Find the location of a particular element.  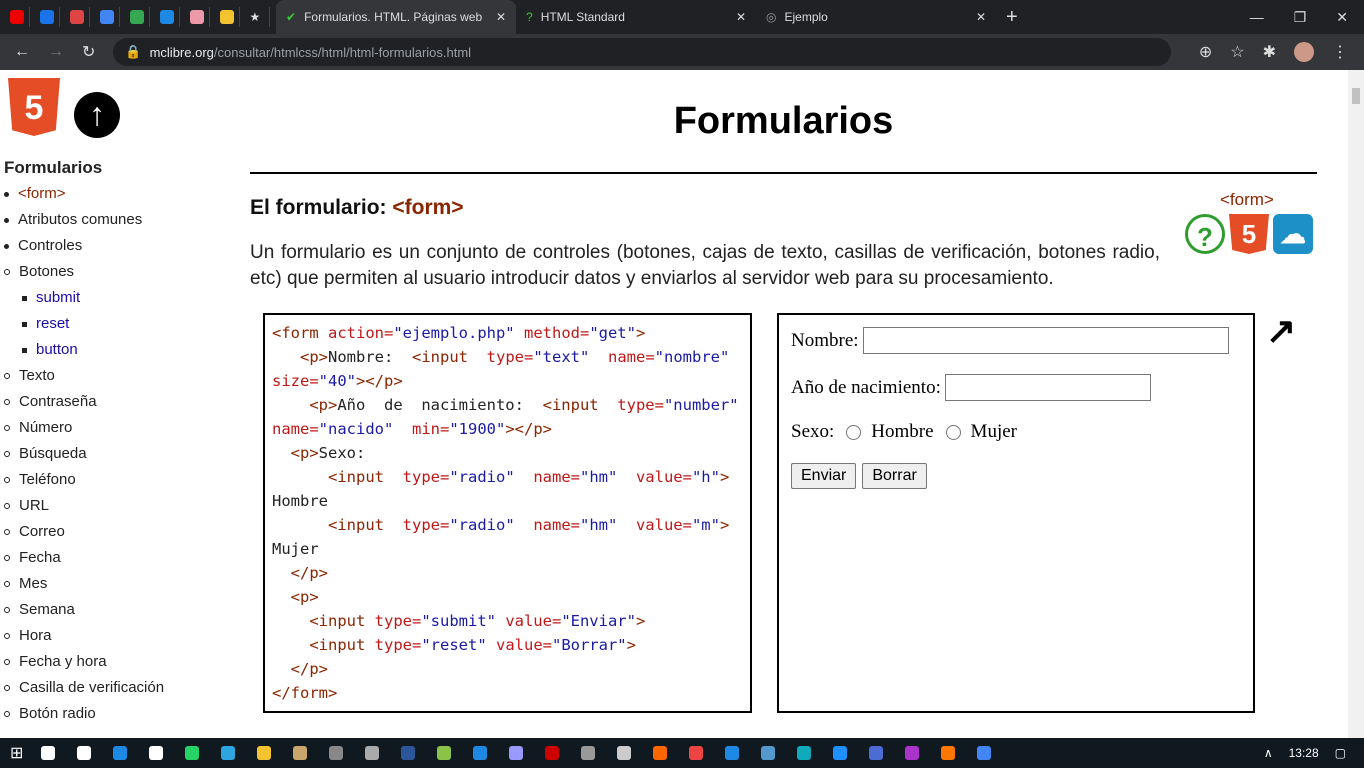

sidebar-item: Atributos comunes is located at coordinates (84, 223).